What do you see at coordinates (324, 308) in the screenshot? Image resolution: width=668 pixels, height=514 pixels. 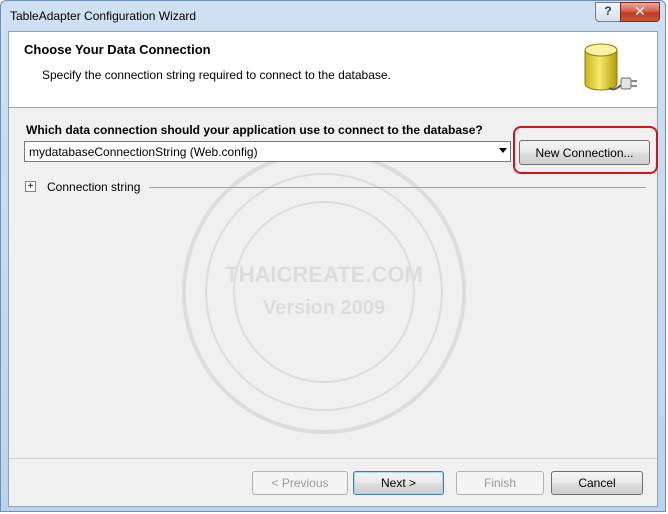 I see `svg-text: Version 2009` at bounding box center [324, 308].